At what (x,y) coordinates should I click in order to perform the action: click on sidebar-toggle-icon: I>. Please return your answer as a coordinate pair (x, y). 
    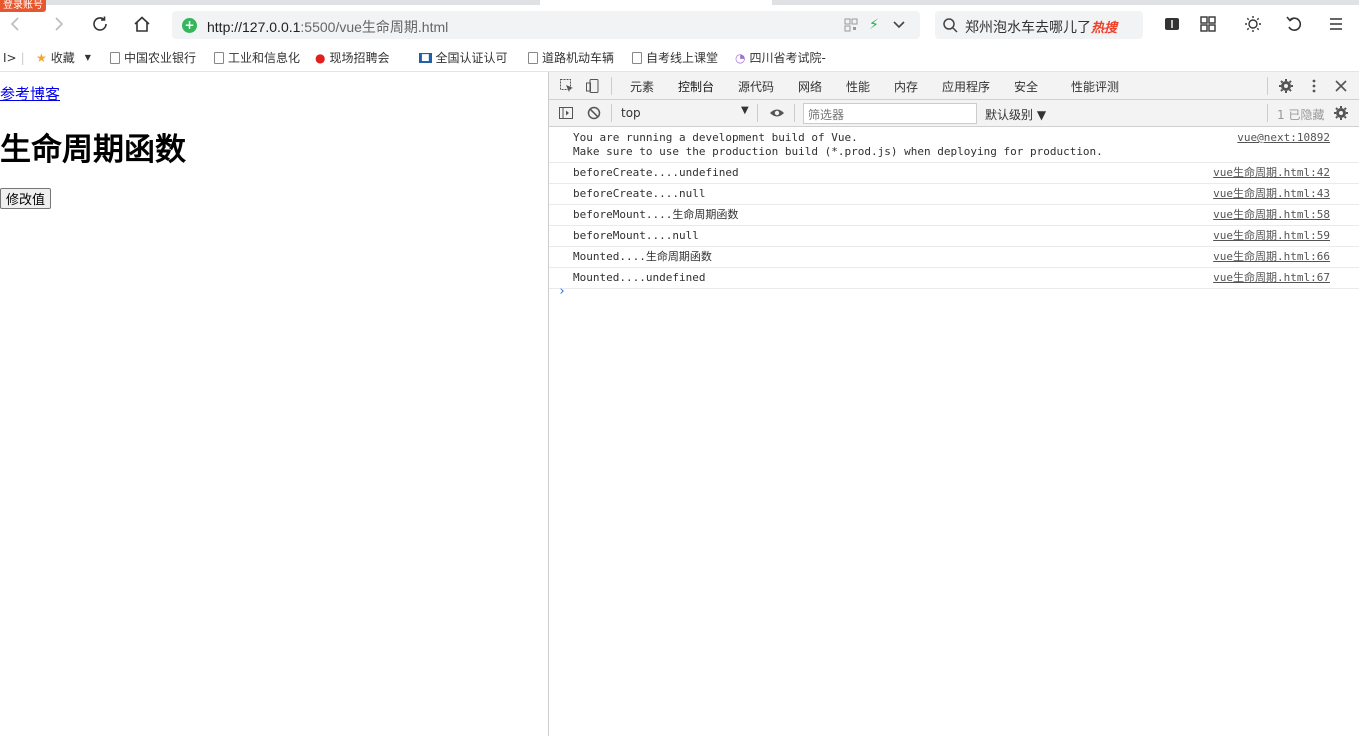
    Looking at the image, I should click on (10, 57).